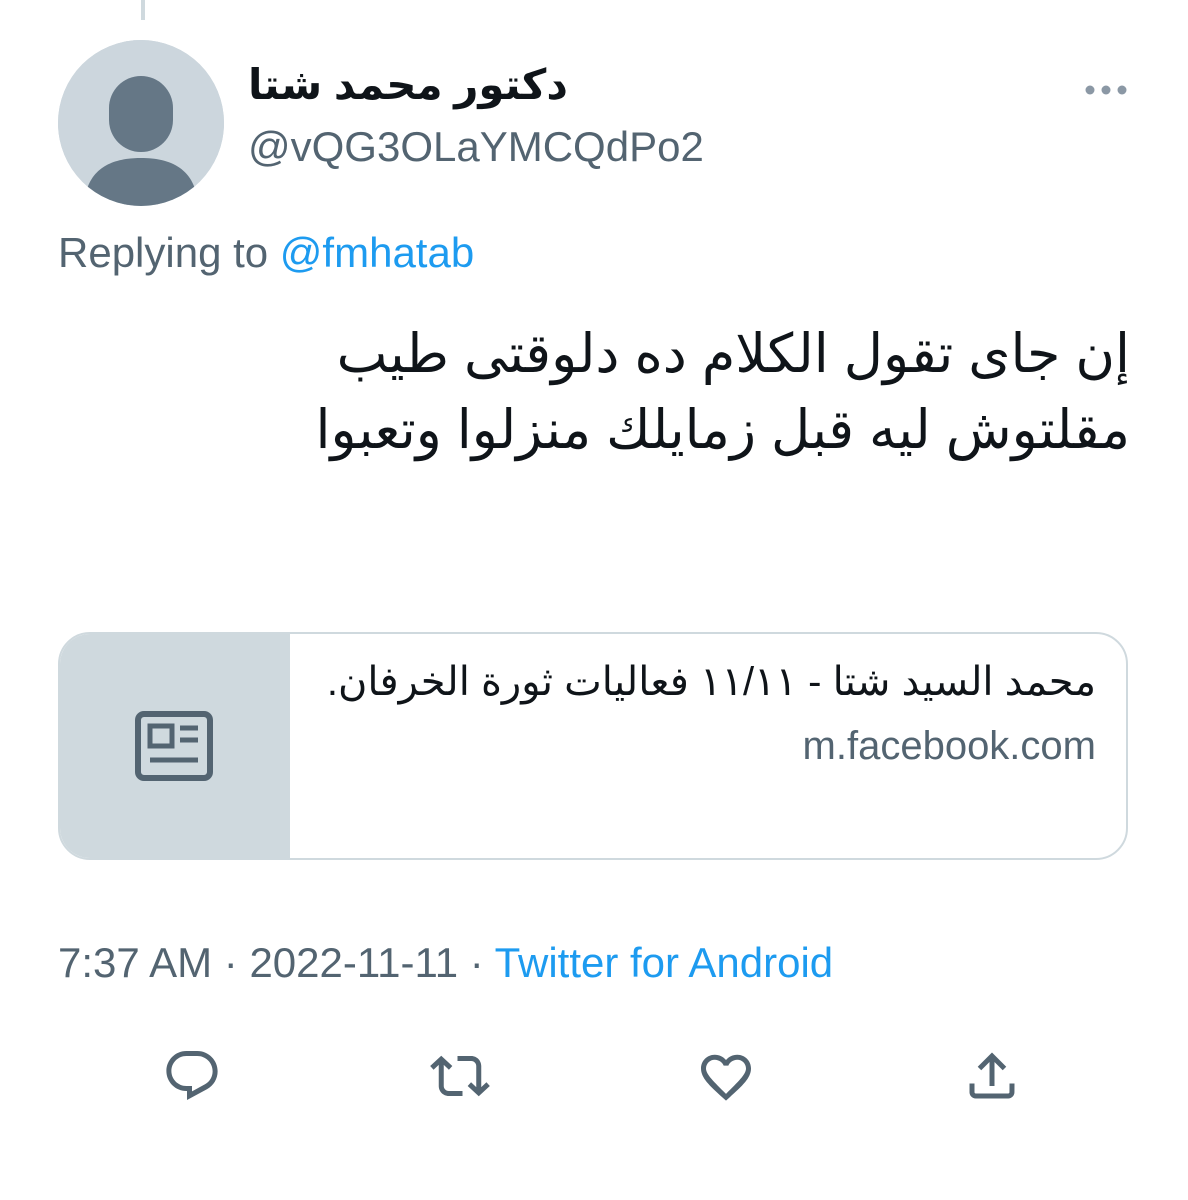 This screenshot has height=1200, width=1188. What do you see at coordinates (377, 252) in the screenshot?
I see `reply-mention-link: @fmhatab` at bounding box center [377, 252].